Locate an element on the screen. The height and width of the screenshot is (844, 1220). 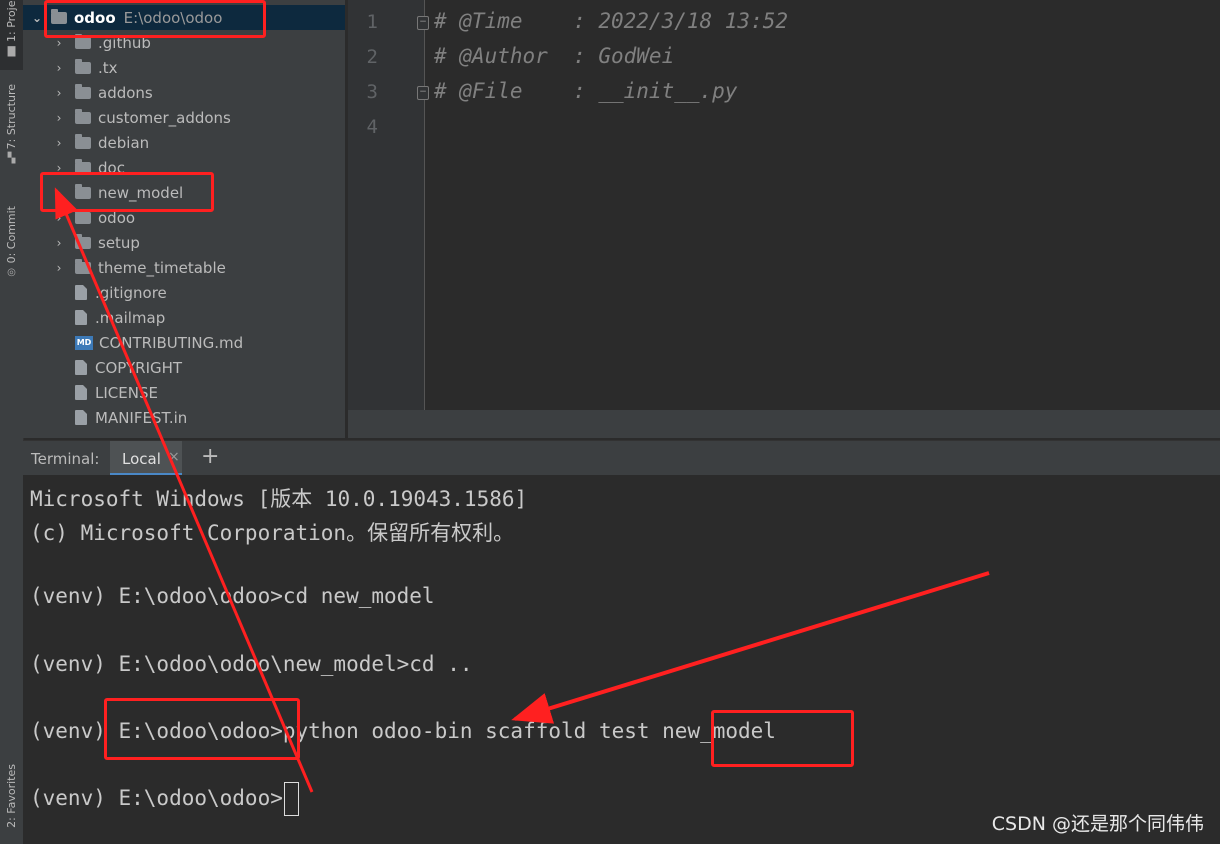
commit-tool-tab: 0: Commit ◎ is located at coordinates (11, 250).